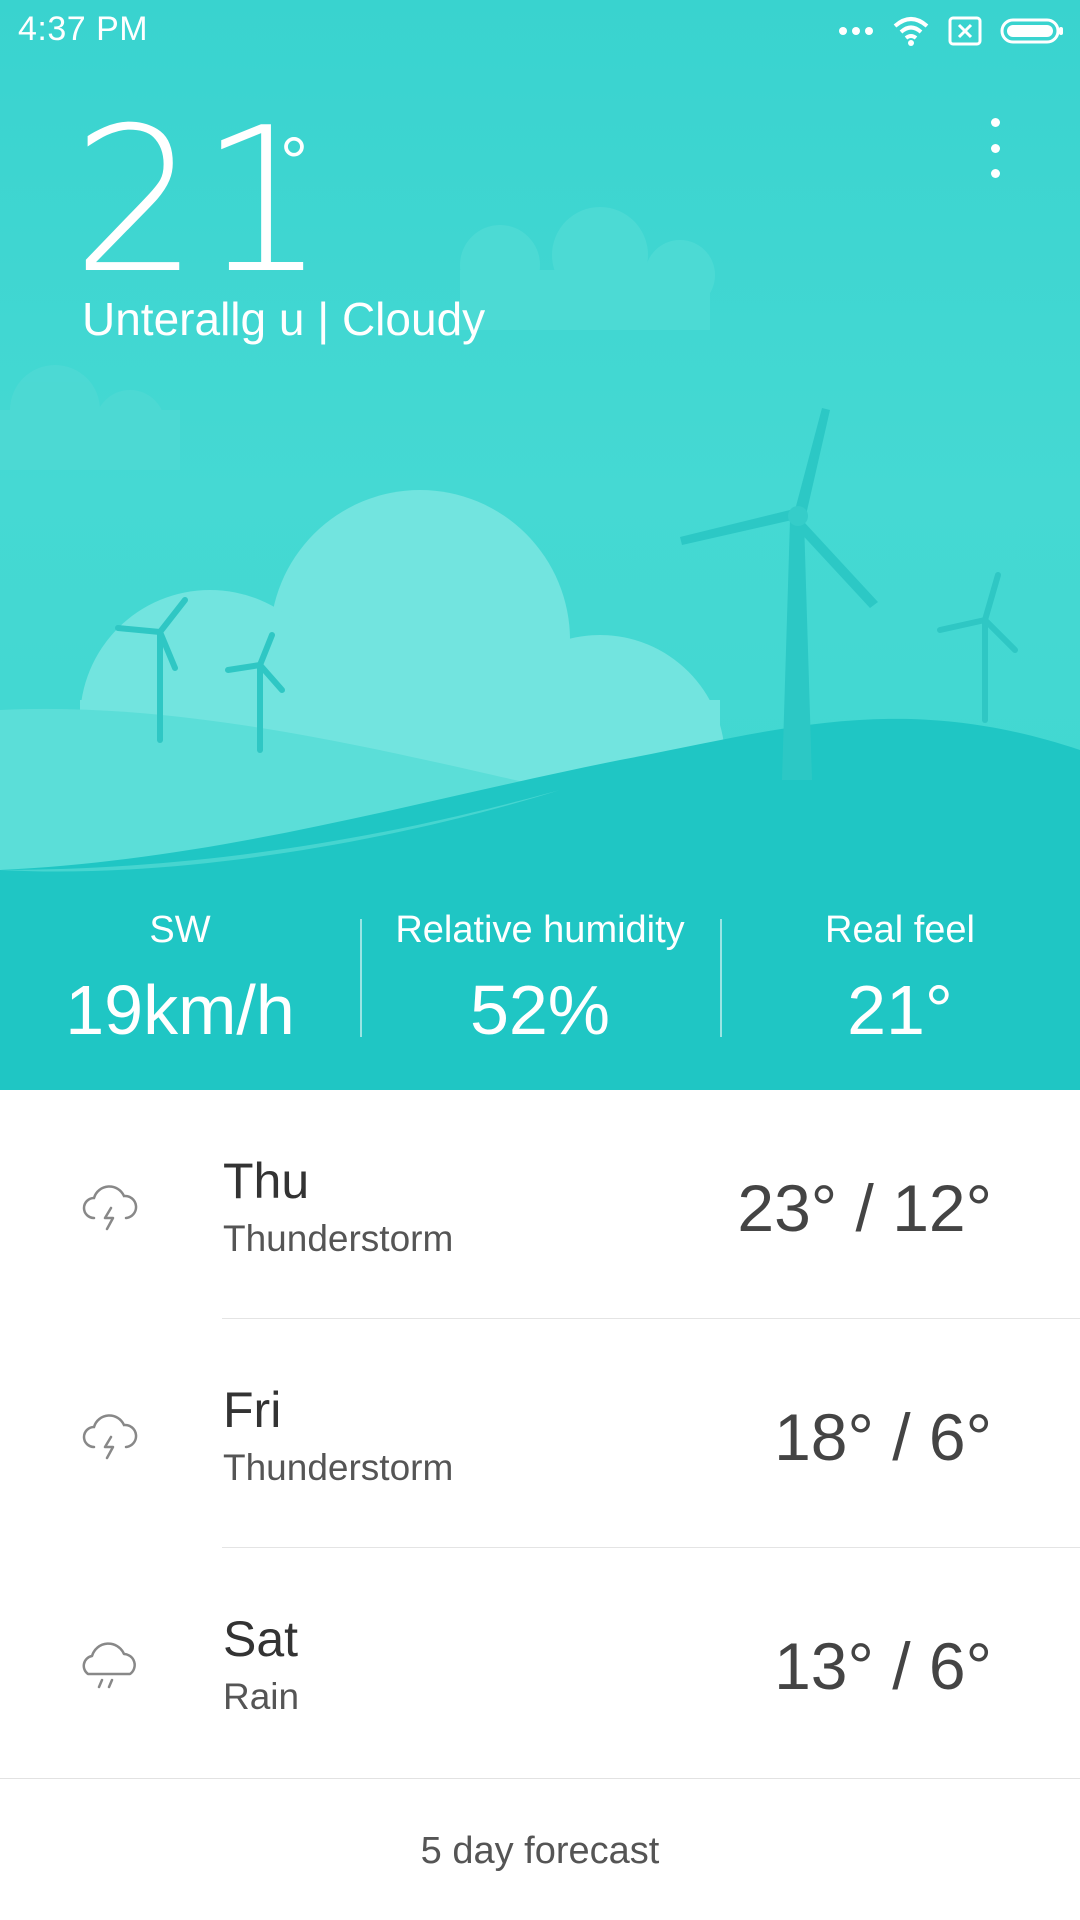 Image resolution: width=1080 pixels, height=1920 pixels. I want to click on real-feel-stat: Real feel 21°, so click(900, 980).